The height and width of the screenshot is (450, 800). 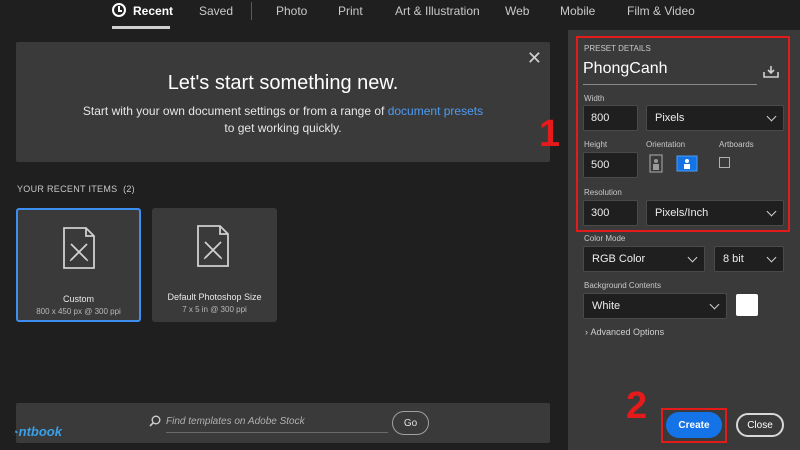 What do you see at coordinates (694, 425) in the screenshot?
I see `annotation-box-create` at bounding box center [694, 425].